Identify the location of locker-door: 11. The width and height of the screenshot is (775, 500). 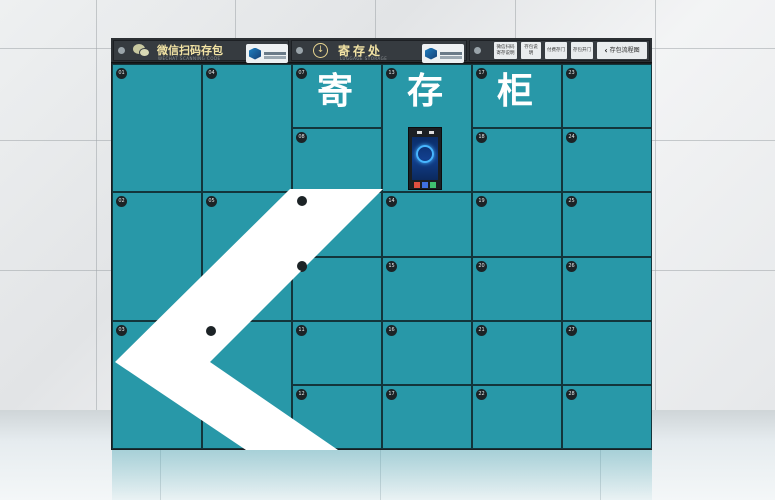
(337, 353).